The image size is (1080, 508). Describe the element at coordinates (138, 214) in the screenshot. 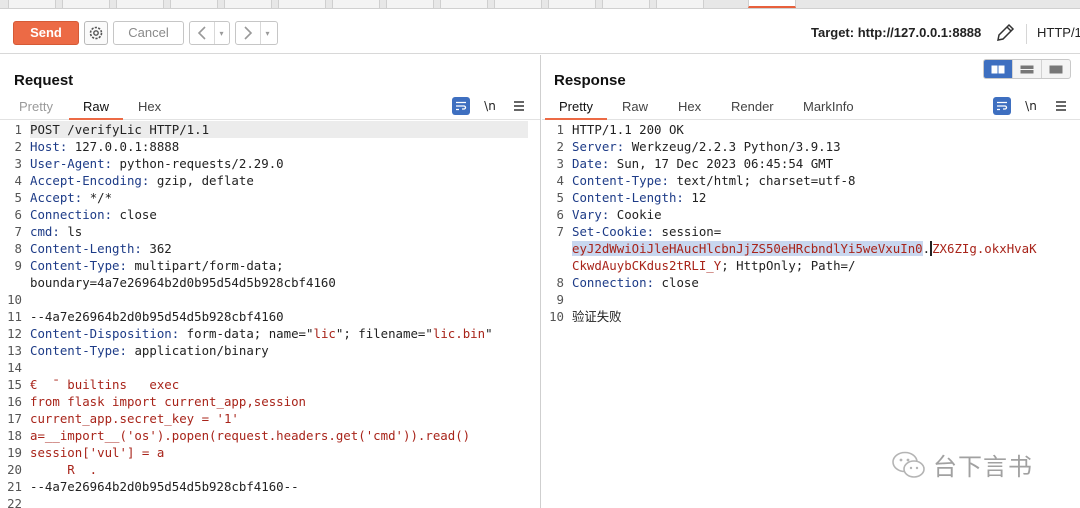

I see `code-token: close` at that location.